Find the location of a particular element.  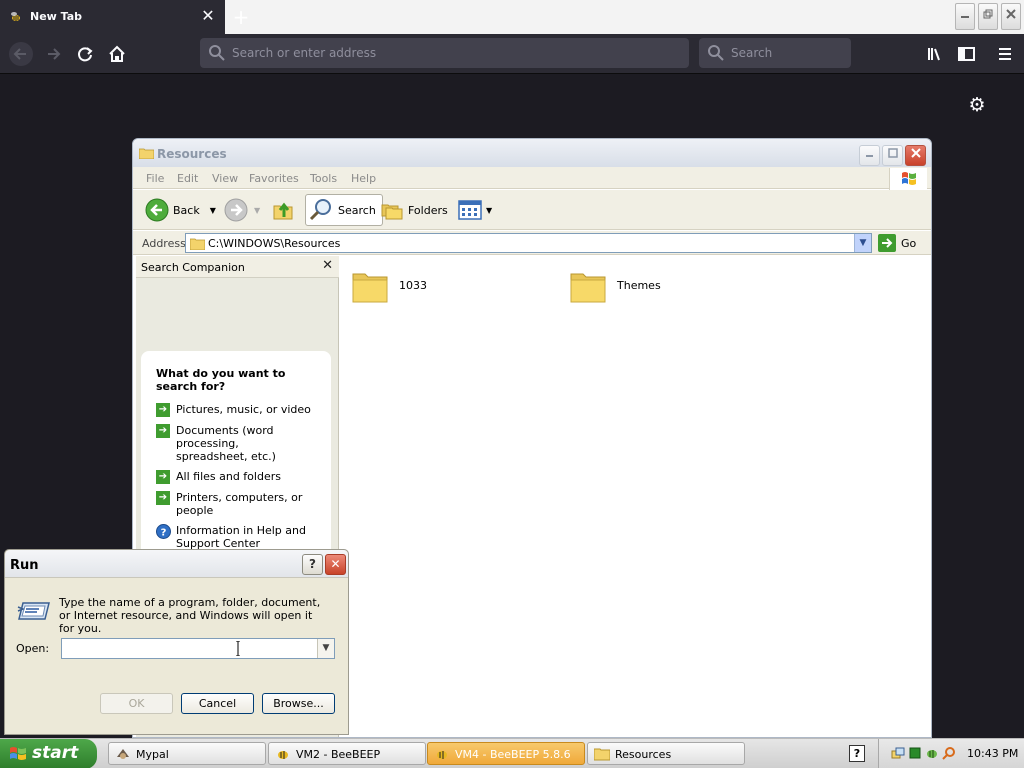

task-label: Mypal is located at coordinates (152, 754).